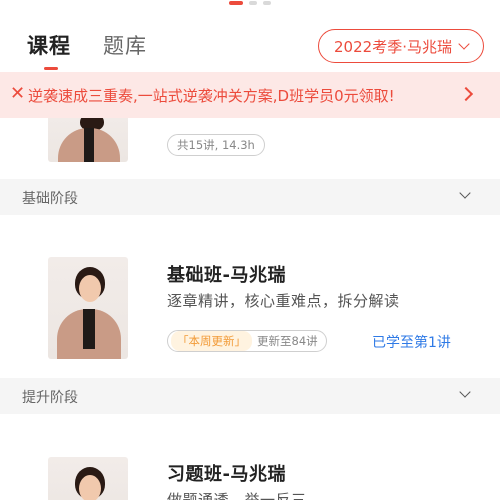 This screenshot has height=500, width=500. Describe the element at coordinates (216, 145) in the screenshot. I see `course-meta: 共15讲, 14.3h` at that location.